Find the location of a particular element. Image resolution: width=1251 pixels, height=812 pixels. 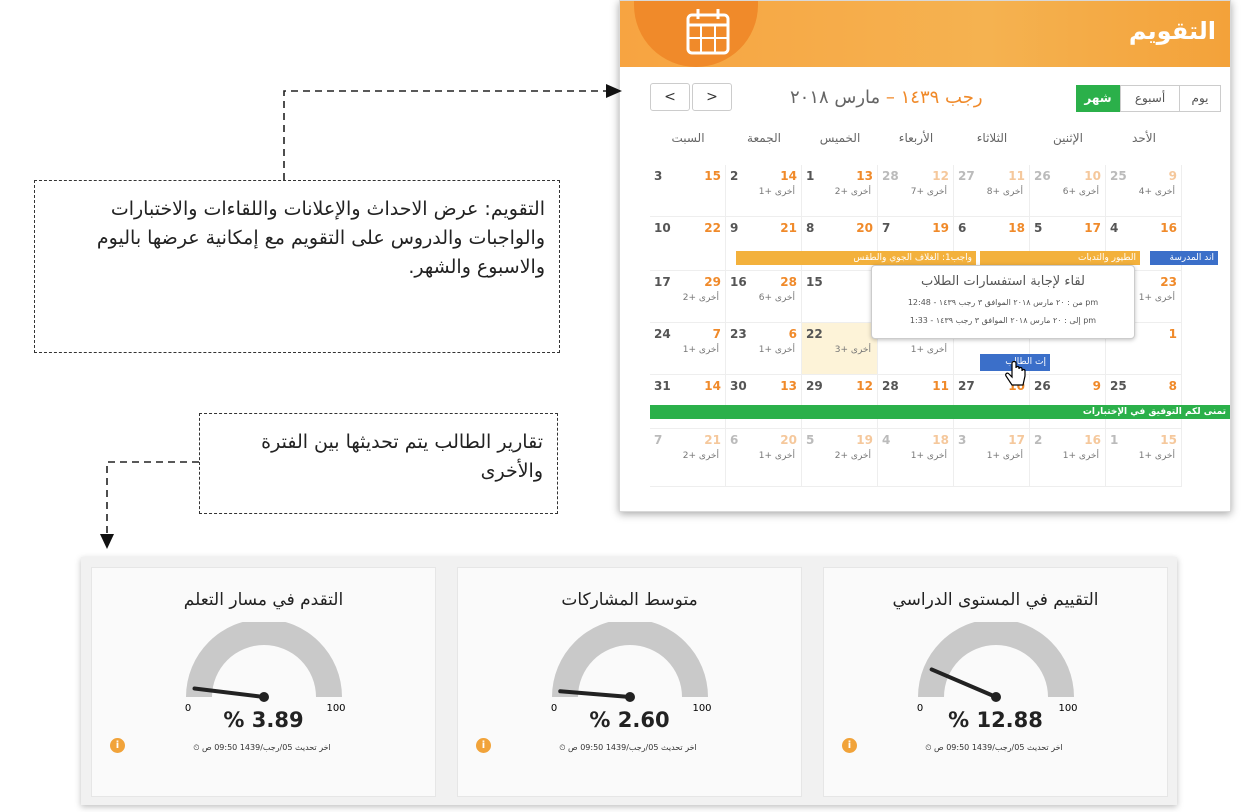

more-events-link: أخرى +8 is located at coordinates (1005, 192).